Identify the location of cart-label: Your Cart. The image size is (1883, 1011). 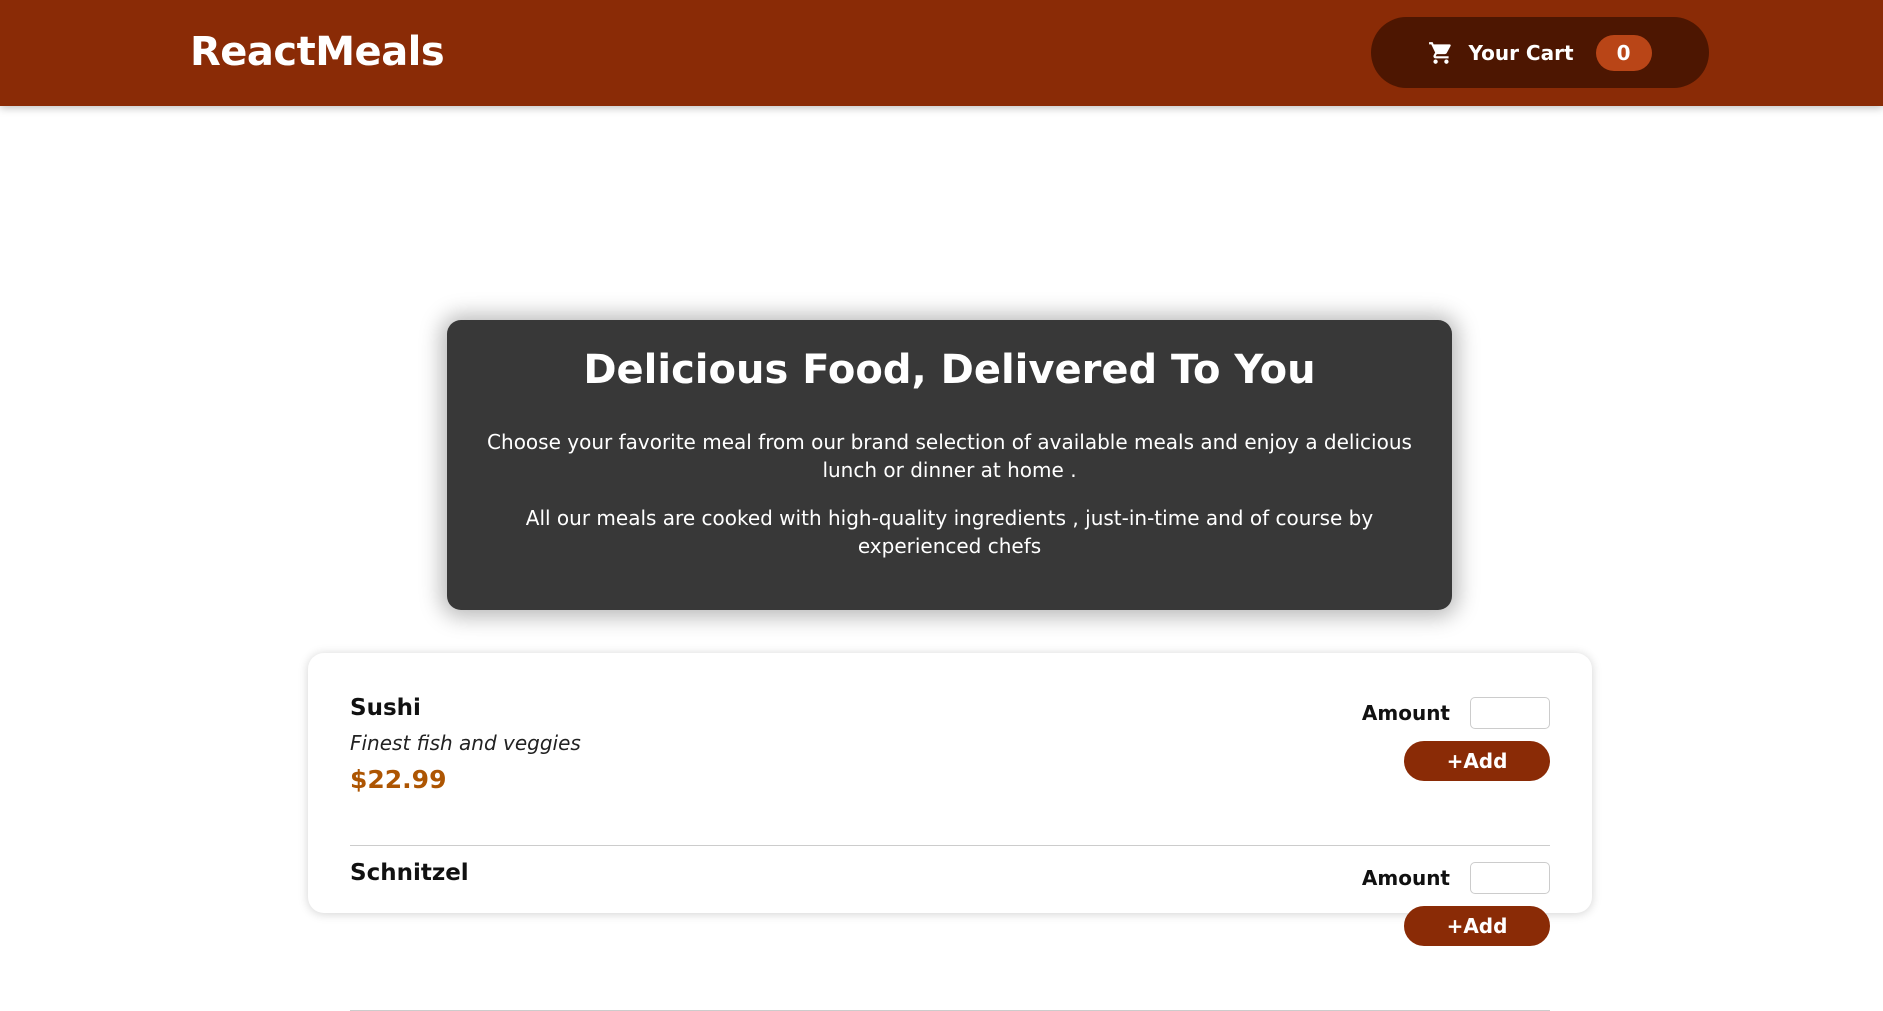
(1521, 52).